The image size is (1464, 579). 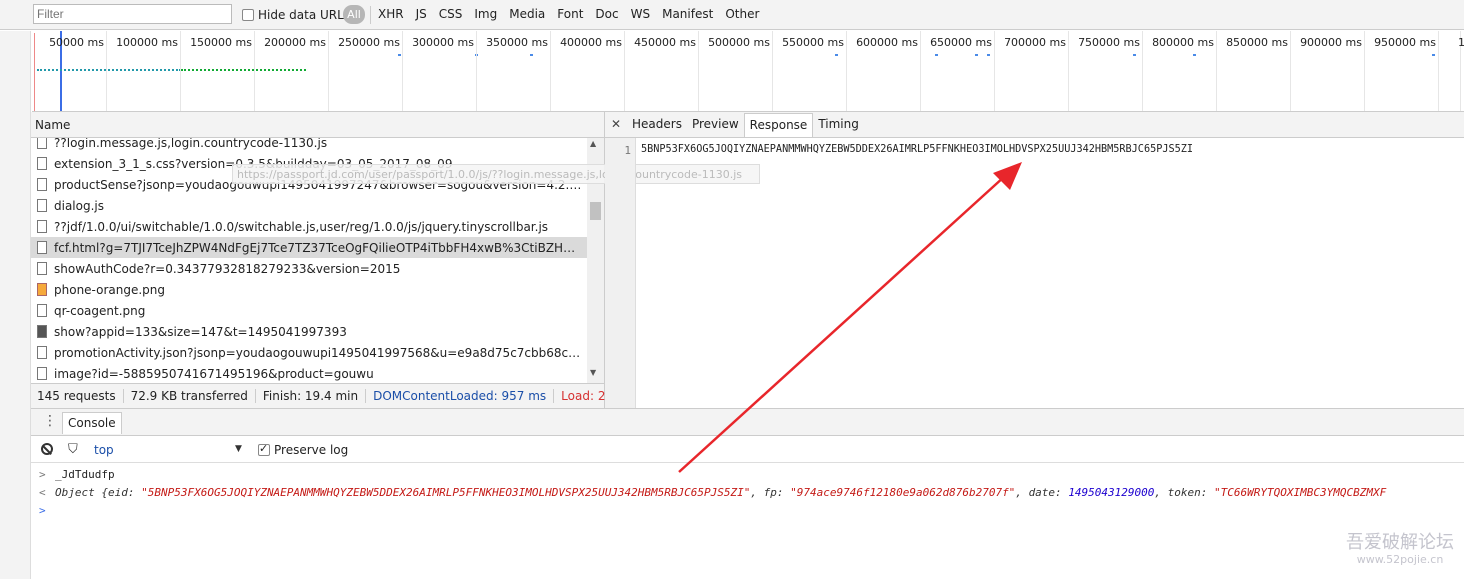 I want to click on tab-console: Console, so click(x=92, y=423).